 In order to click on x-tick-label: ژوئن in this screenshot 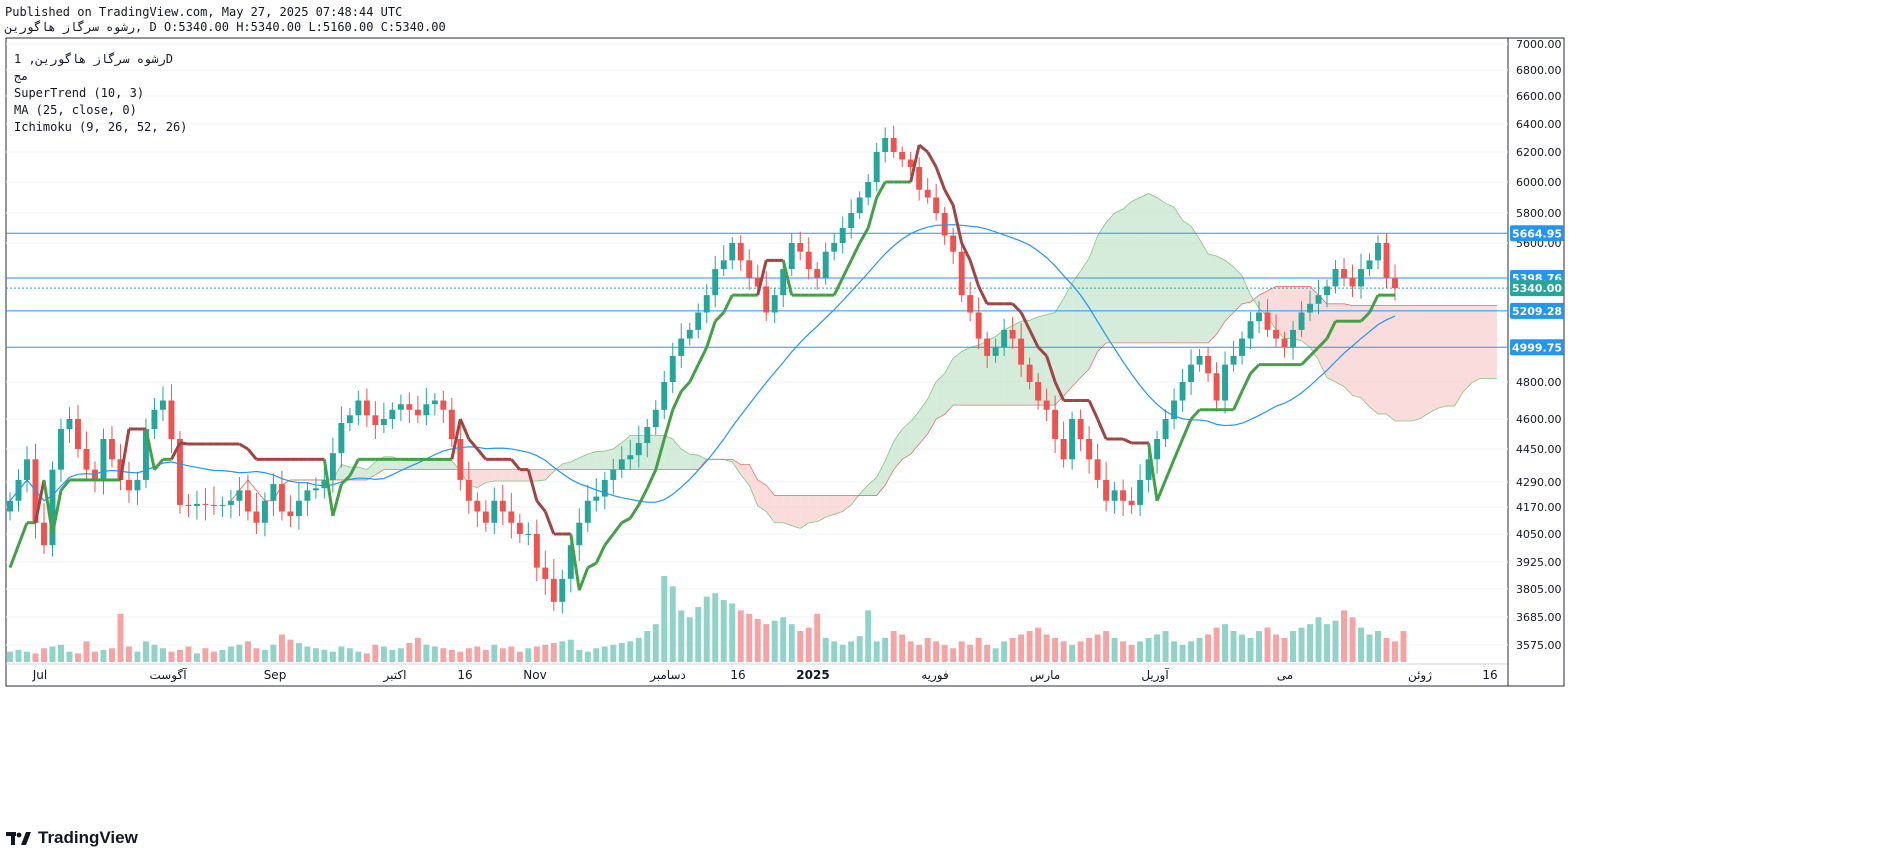, I will do `click(1420, 675)`.